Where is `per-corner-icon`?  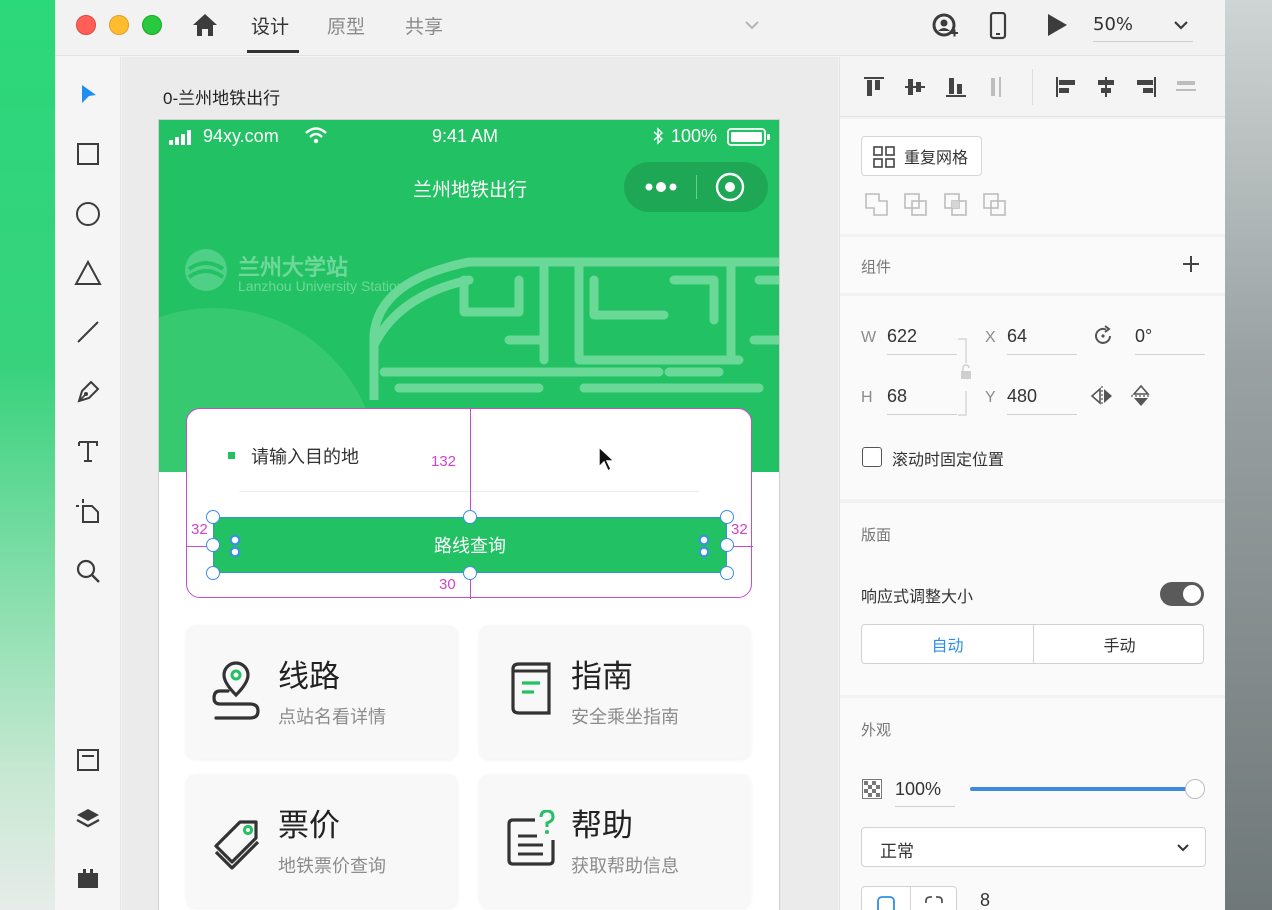 per-corner-icon is located at coordinates (934, 902).